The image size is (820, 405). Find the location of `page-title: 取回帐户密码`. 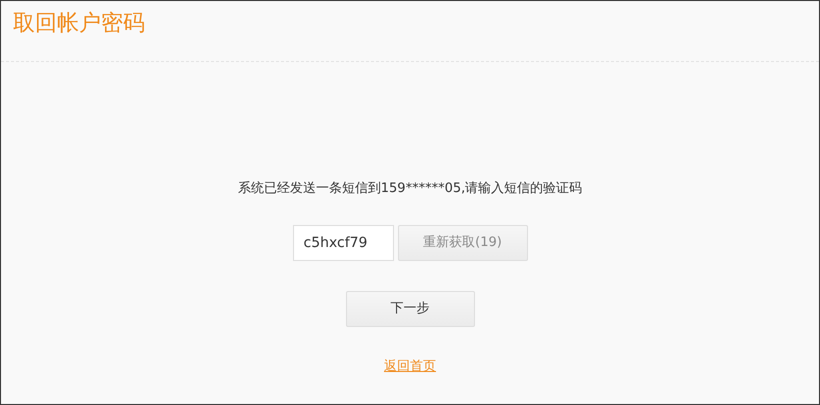

page-title: 取回帐户密码 is located at coordinates (79, 24).